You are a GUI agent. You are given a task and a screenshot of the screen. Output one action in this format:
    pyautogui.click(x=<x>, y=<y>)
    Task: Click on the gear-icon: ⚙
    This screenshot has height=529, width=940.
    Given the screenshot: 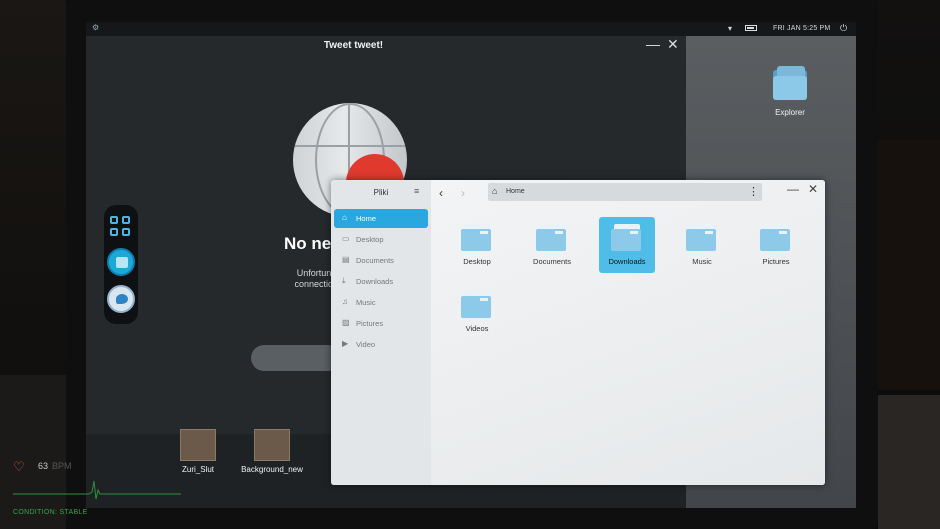 What is the action you would take?
    pyautogui.click(x=96, y=28)
    